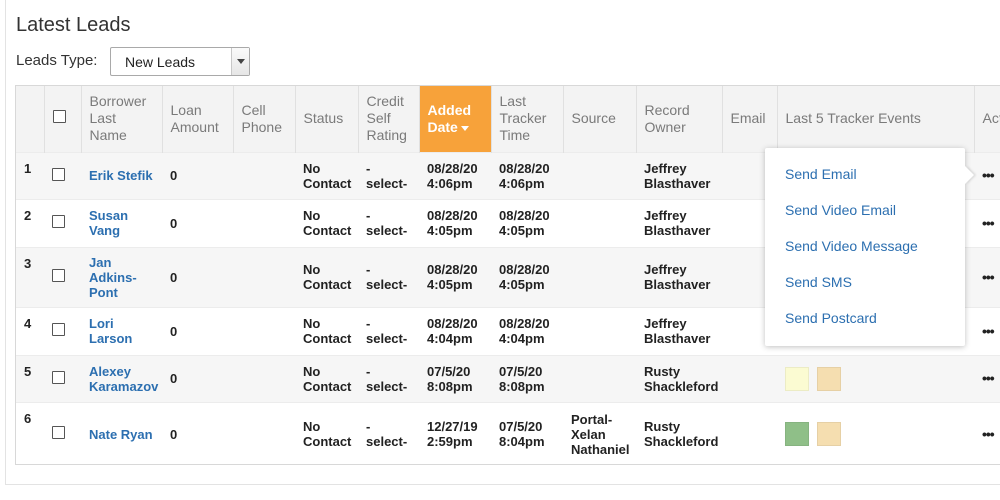  What do you see at coordinates (442, 126) in the screenshot?
I see `header-label: Date` at bounding box center [442, 126].